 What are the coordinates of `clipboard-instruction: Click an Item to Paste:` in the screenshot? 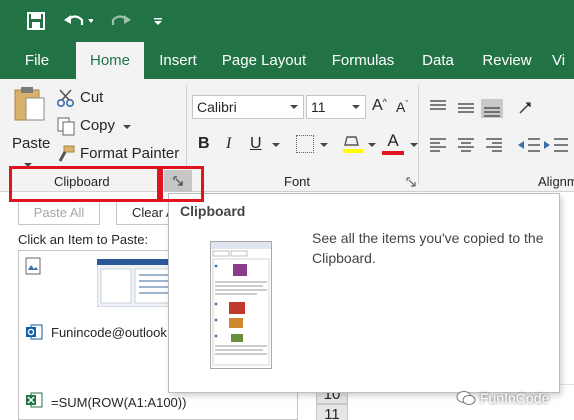 It's located at (83, 239).